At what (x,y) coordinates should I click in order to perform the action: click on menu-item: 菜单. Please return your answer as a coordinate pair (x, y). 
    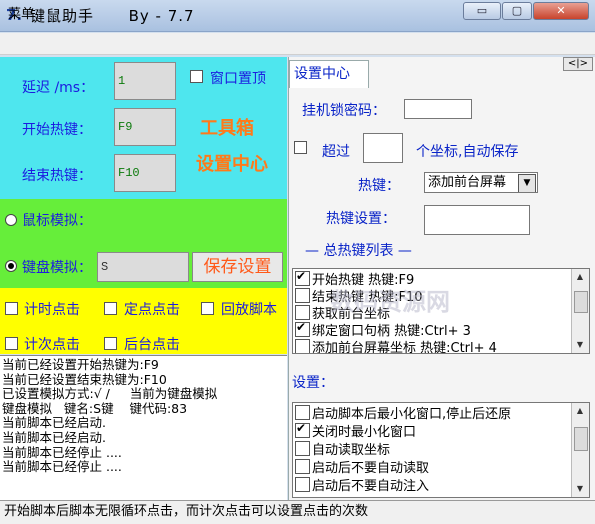
    Looking at the image, I should click on (21, 12).